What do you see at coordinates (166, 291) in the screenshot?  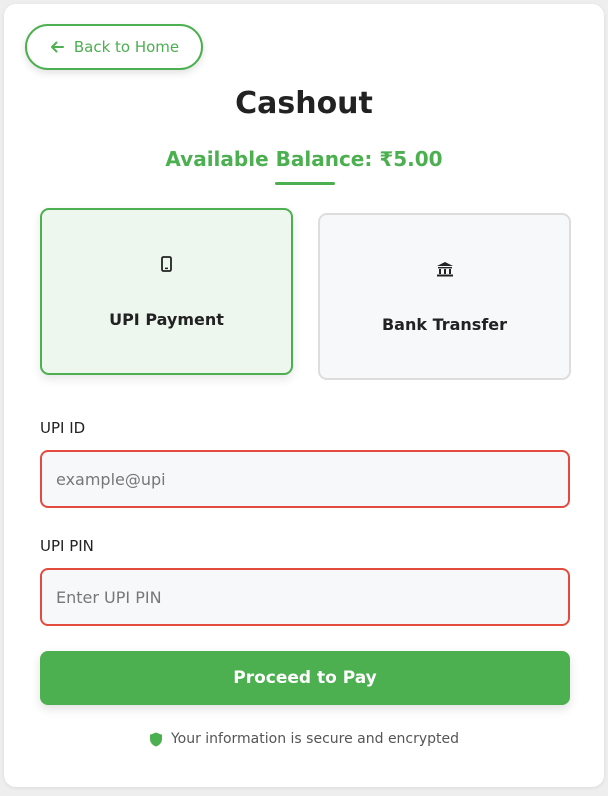 I see `upi-payment-option: UPI Payment` at bounding box center [166, 291].